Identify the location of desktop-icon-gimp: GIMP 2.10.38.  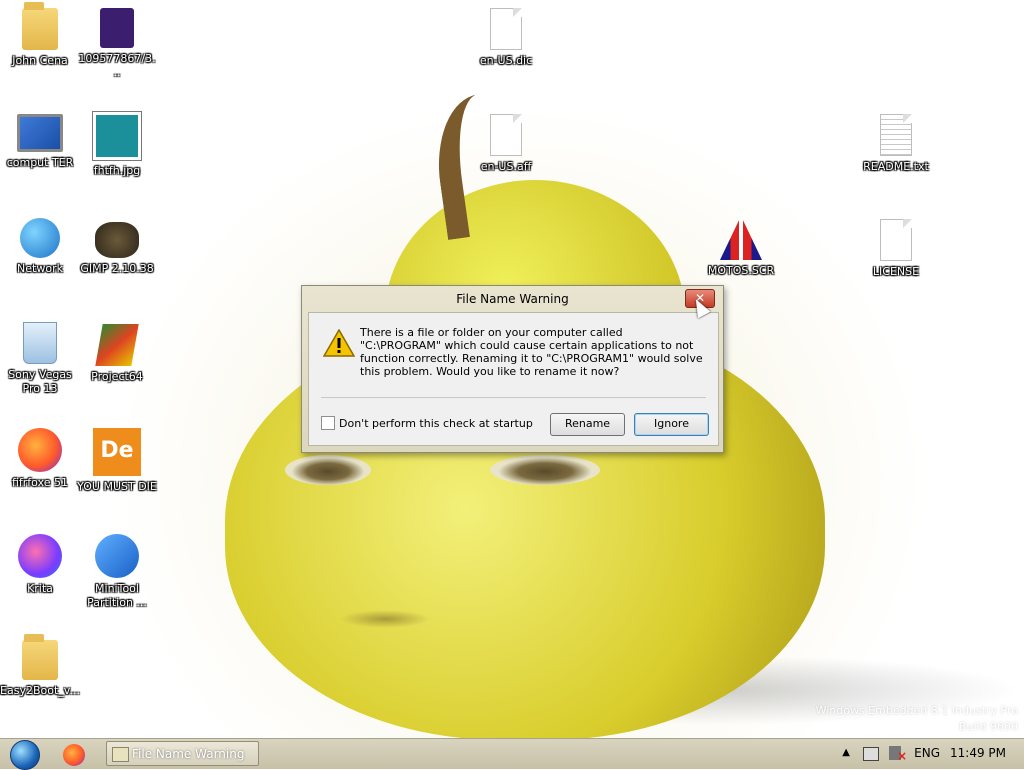
(117, 249).